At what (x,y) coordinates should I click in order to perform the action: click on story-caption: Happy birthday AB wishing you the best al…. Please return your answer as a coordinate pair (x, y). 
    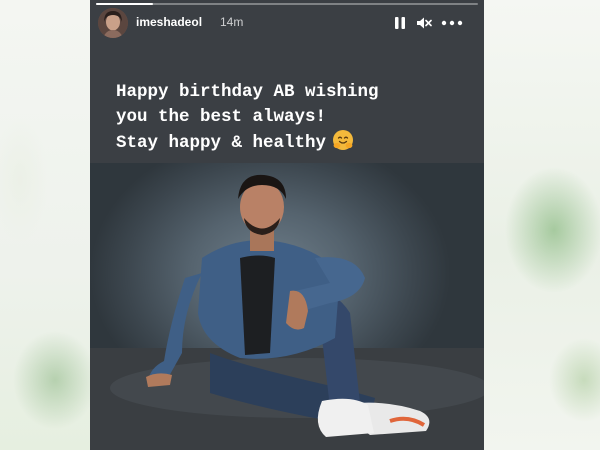
    Looking at the image, I should click on (296, 118).